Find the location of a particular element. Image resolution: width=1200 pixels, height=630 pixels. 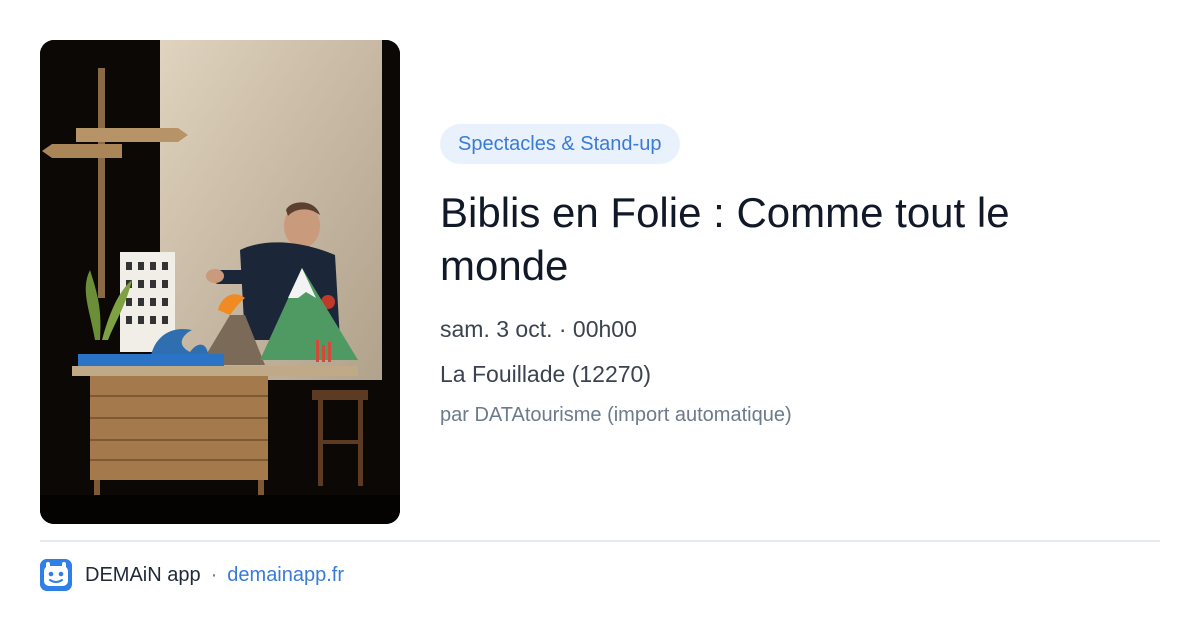

domain-link: demainapp.fr is located at coordinates (285, 575).